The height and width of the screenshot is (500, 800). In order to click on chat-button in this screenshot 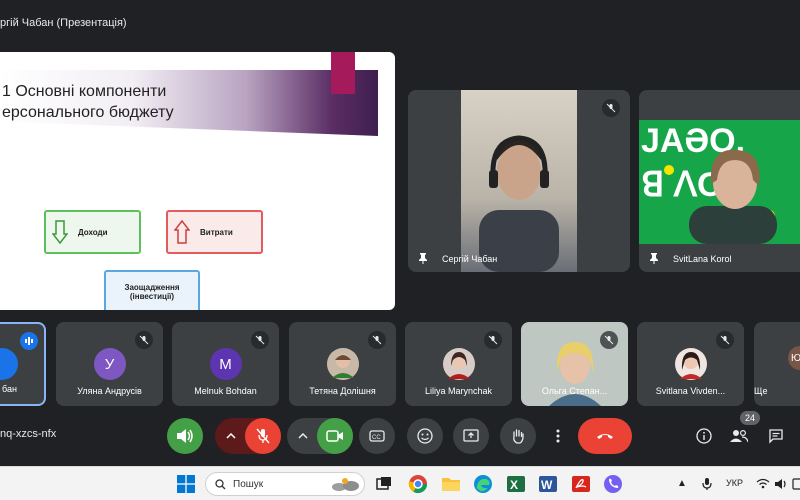, I will do `click(776, 436)`.